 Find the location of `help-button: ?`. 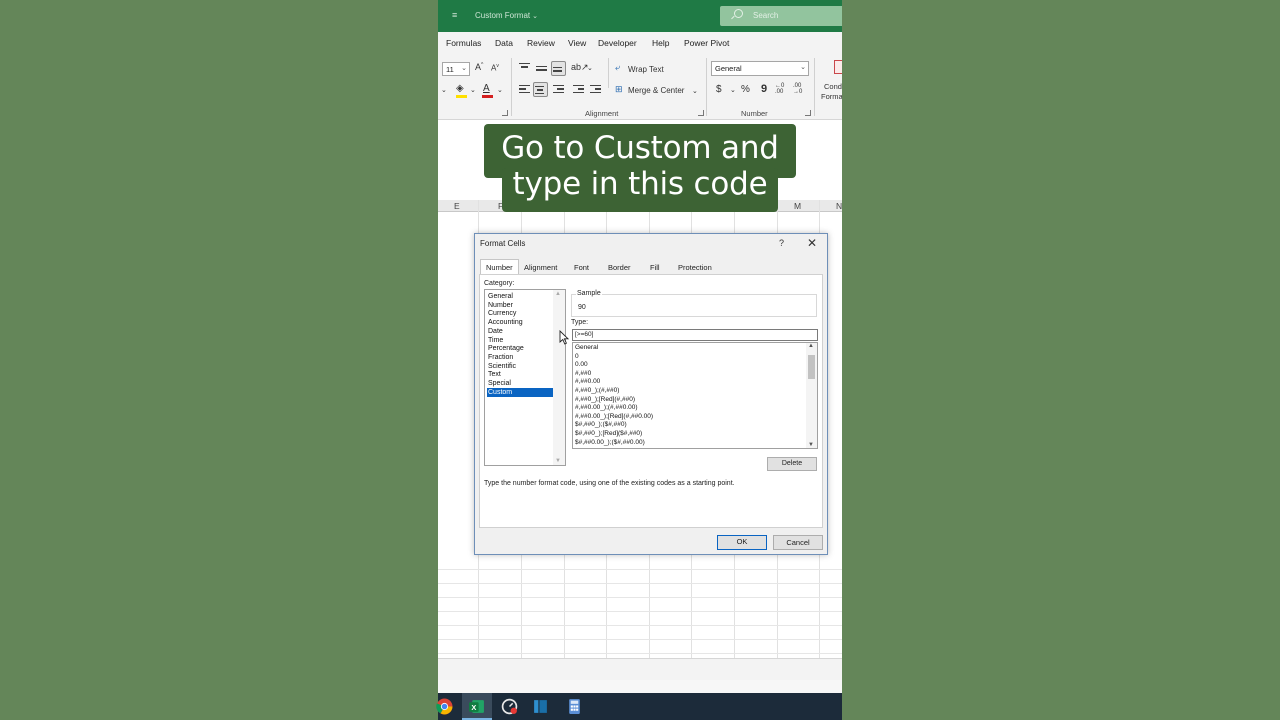

help-button: ? is located at coordinates (781, 243).